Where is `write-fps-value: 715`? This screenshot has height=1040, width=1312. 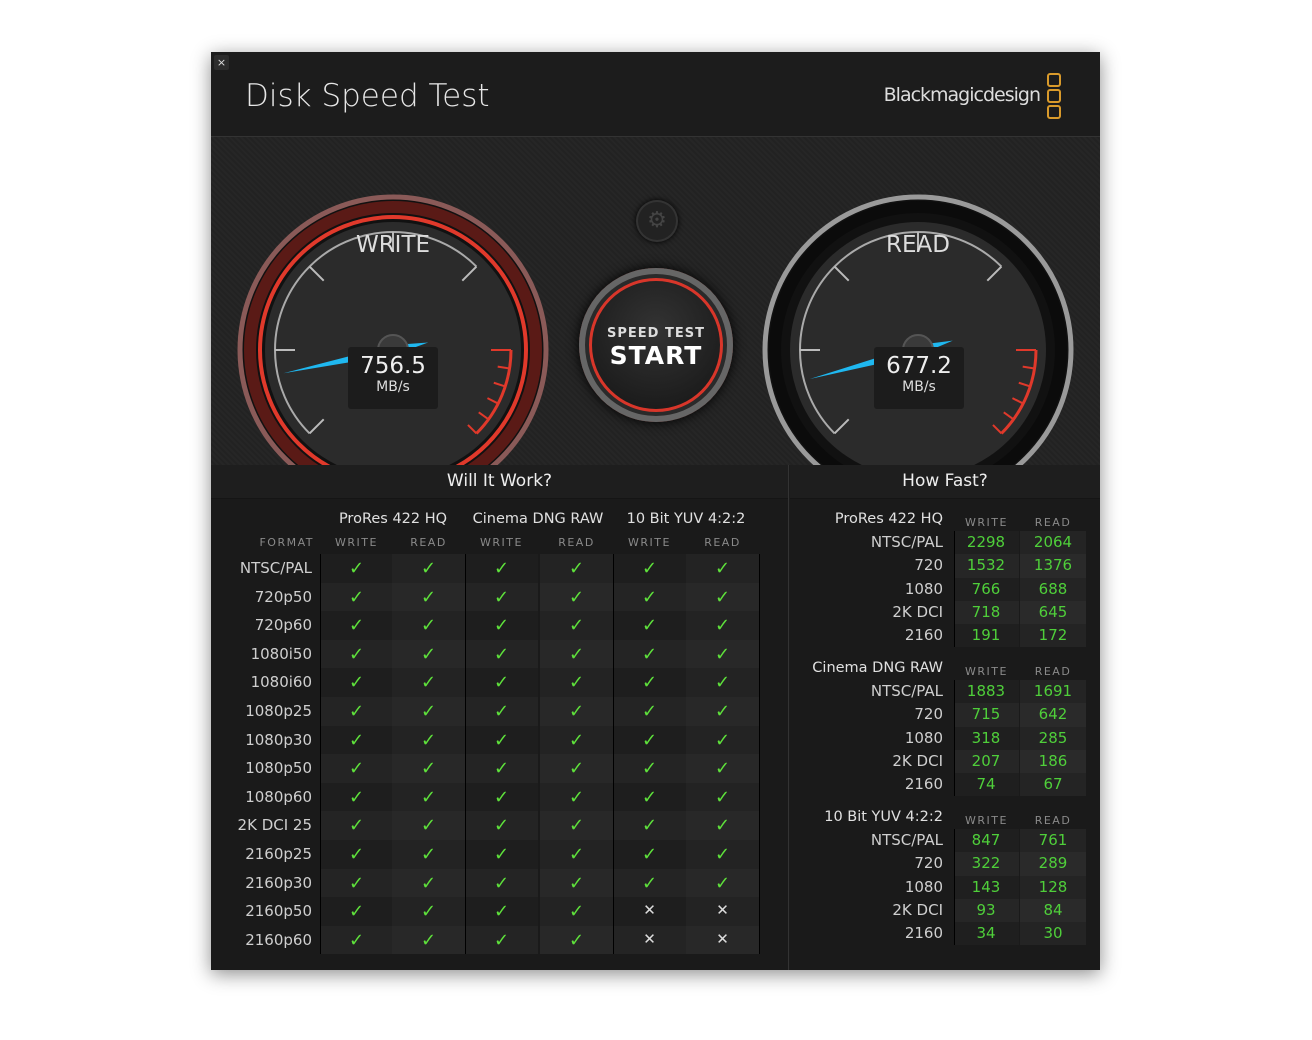 write-fps-value: 715 is located at coordinates (986, 714).